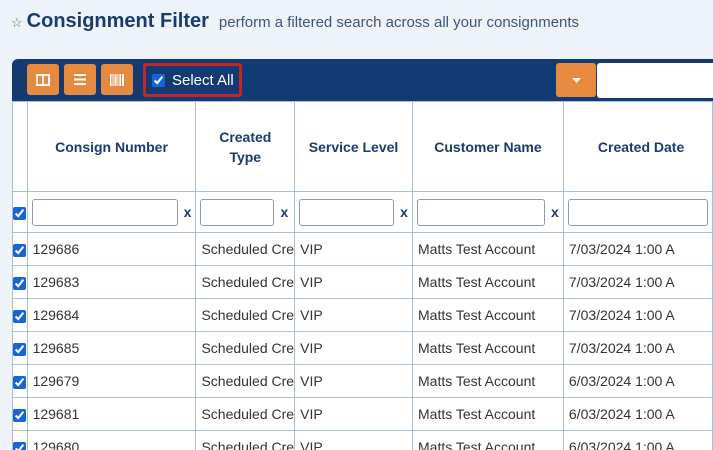 This screenshot has width=713, height=450. I want to click on select-column-header, so click(20, 146).